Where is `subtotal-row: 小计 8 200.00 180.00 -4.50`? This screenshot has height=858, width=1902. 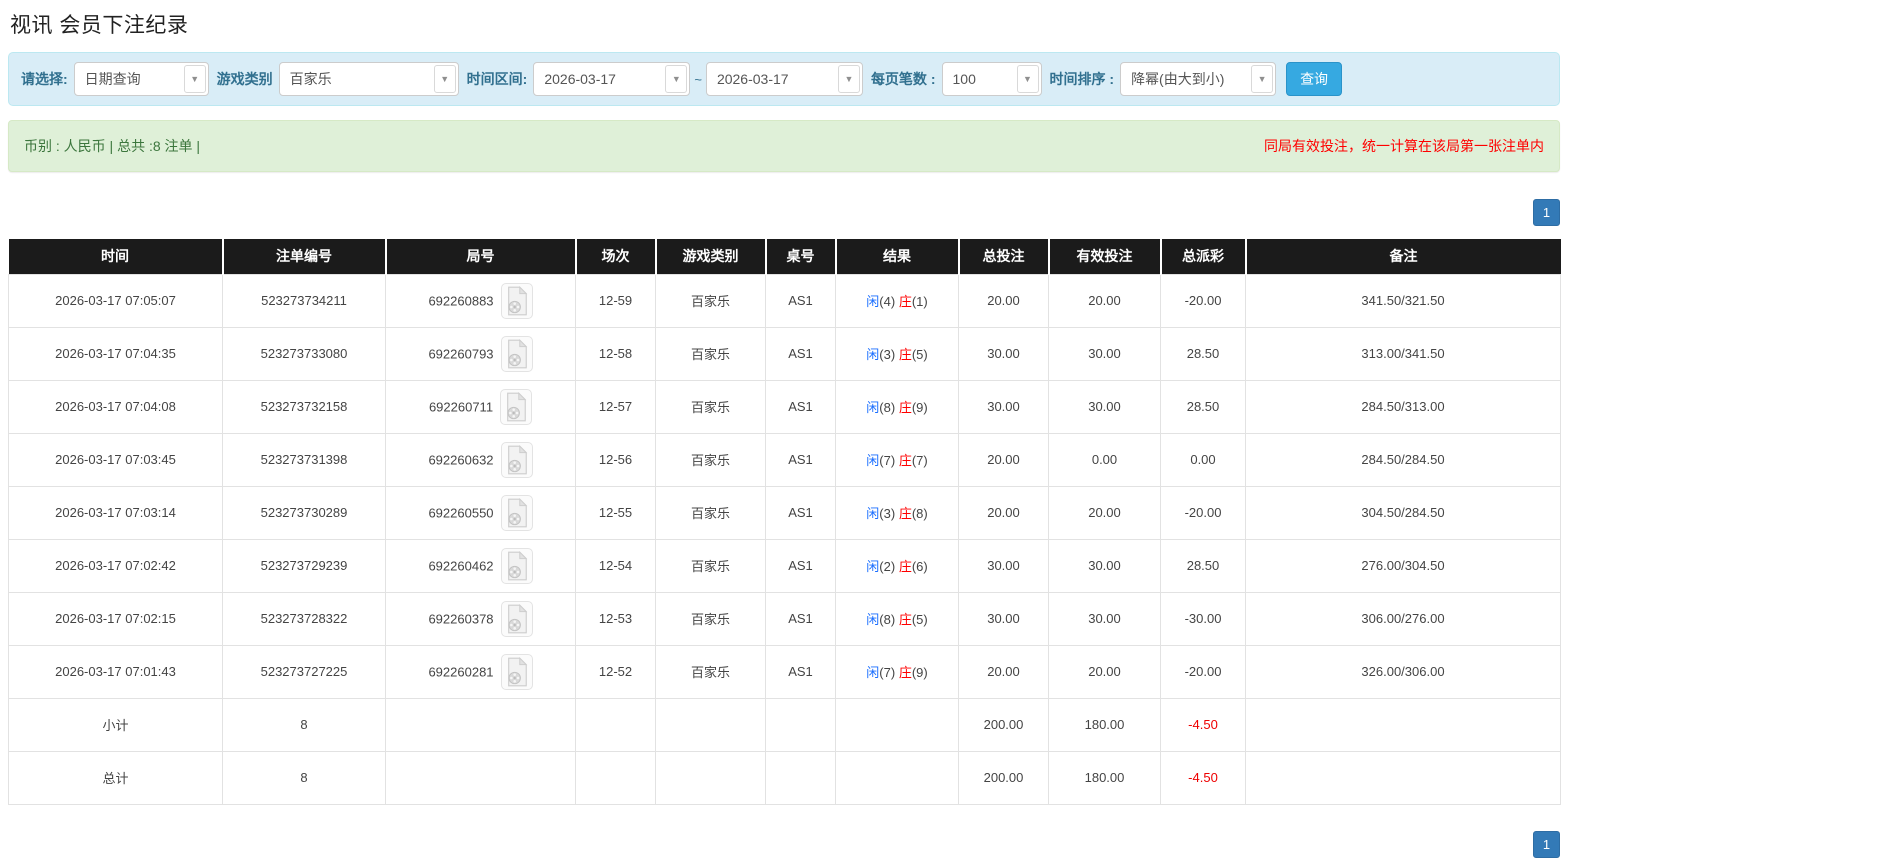 subtotal-row: 小计 8 200.00 180.00 -4.50 is located at coordinates (784, 724).